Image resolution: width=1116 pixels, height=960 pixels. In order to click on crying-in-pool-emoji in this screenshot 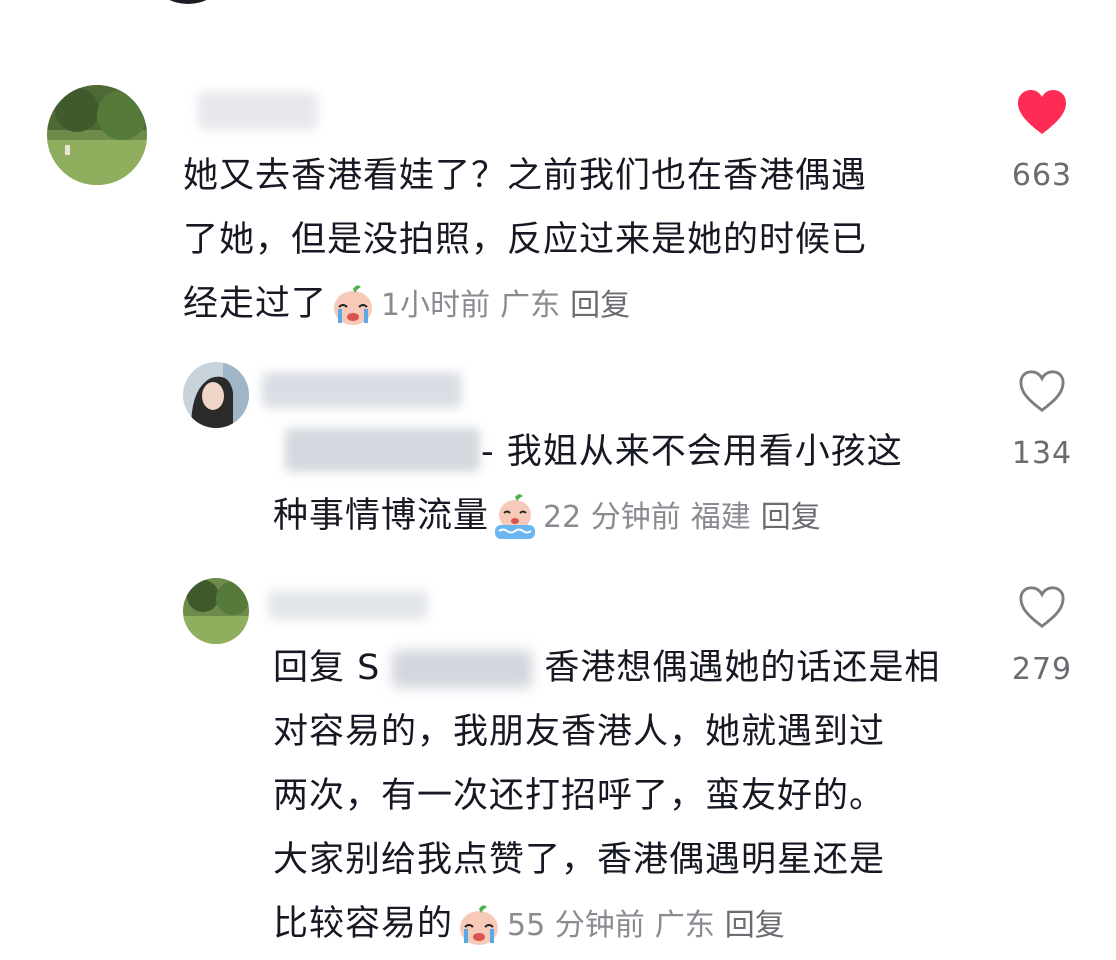, I will do `click(515, 517)`.